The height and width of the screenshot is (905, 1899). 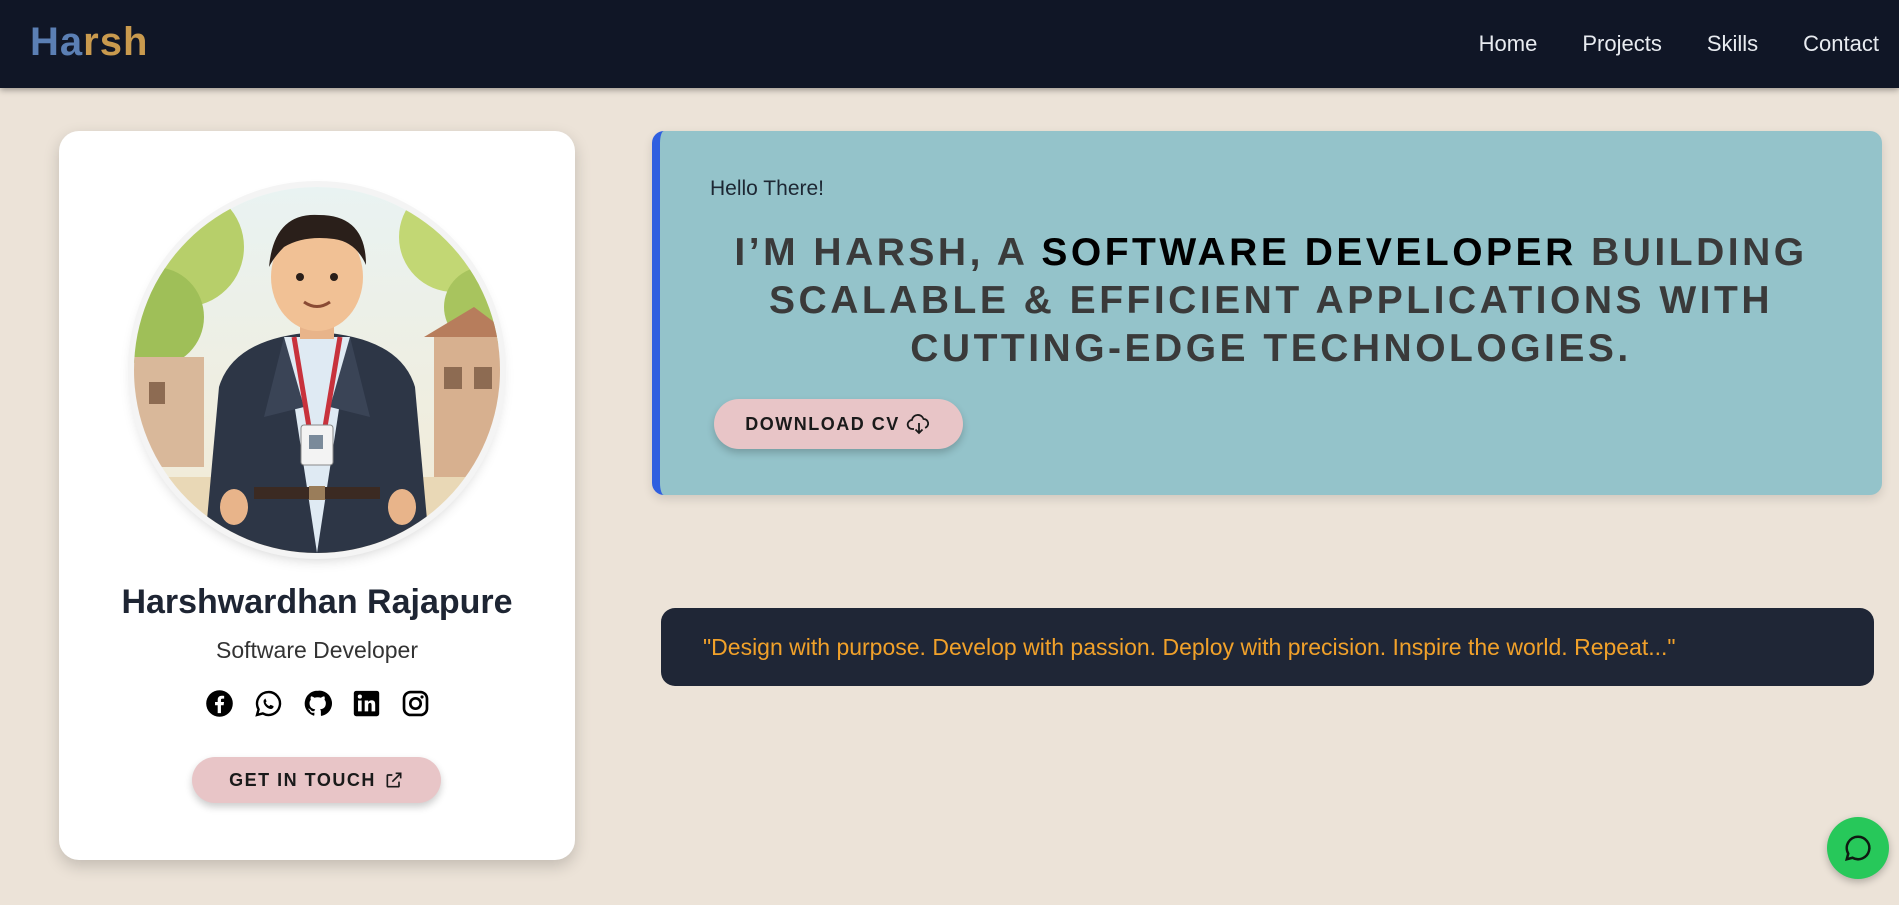 What do you see at coordinates (116, 42) in the screenshot?
I see `logo-part-2: rsh` at bounding box center [116, 42].